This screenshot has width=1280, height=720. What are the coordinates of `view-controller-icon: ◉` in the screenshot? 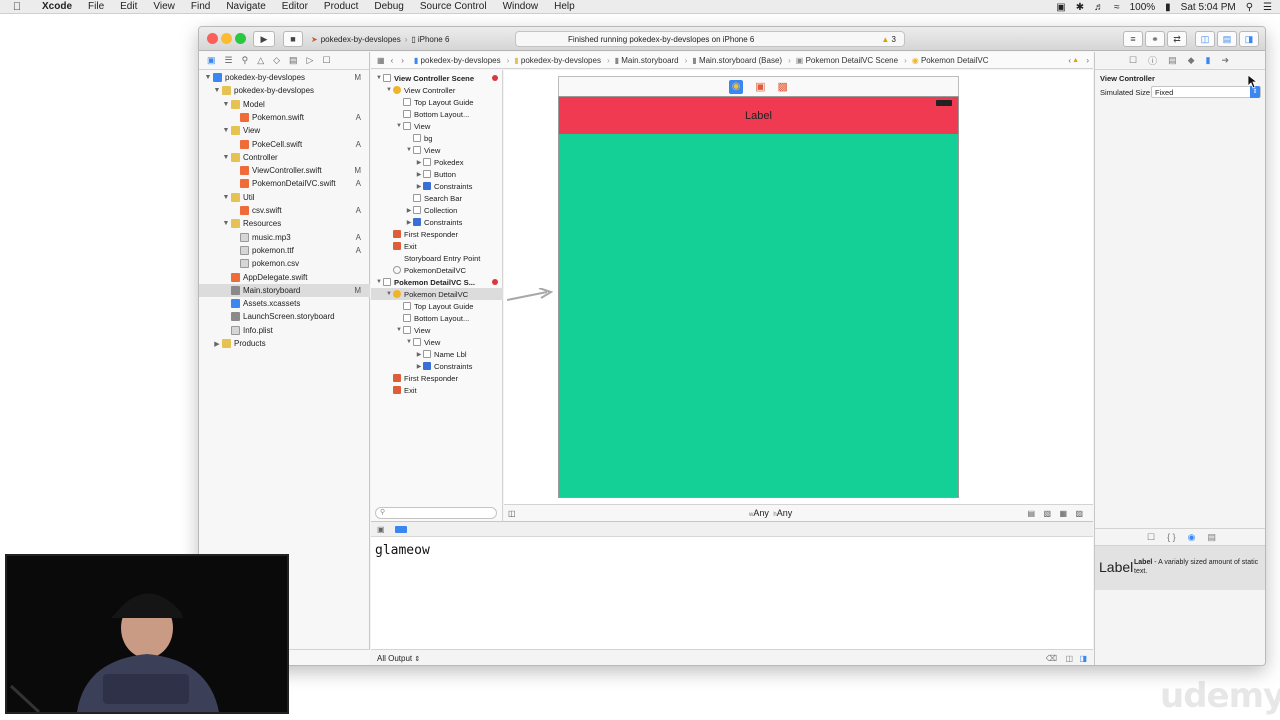 It's located at (736, 86).